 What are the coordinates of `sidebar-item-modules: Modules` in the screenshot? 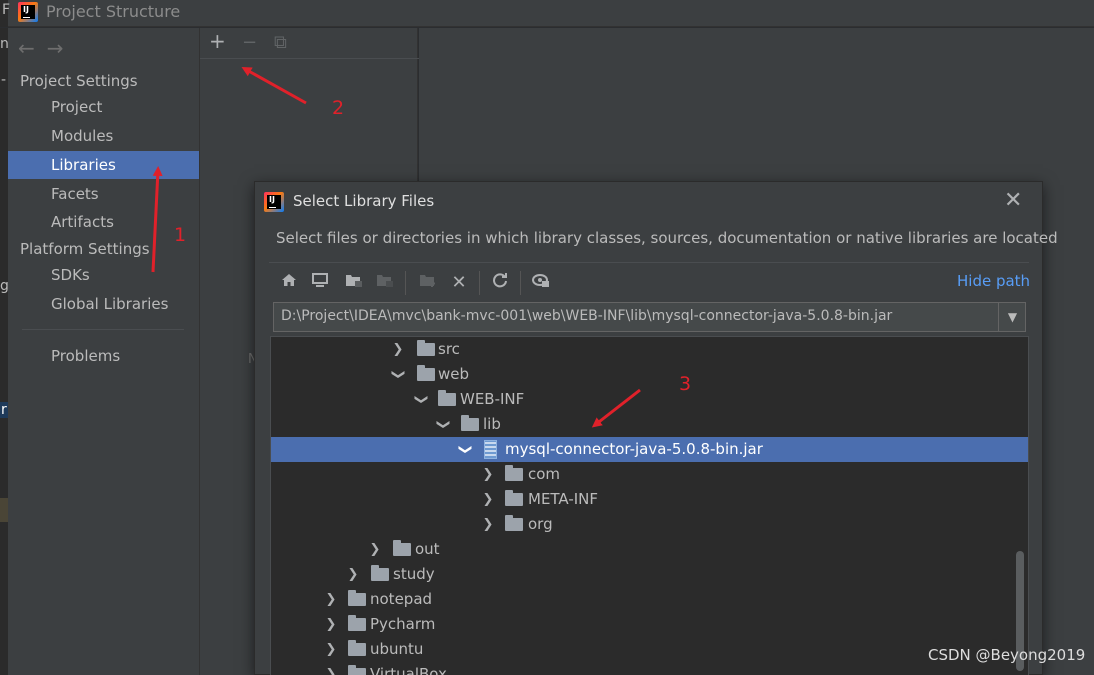 It's located at (103, 136).